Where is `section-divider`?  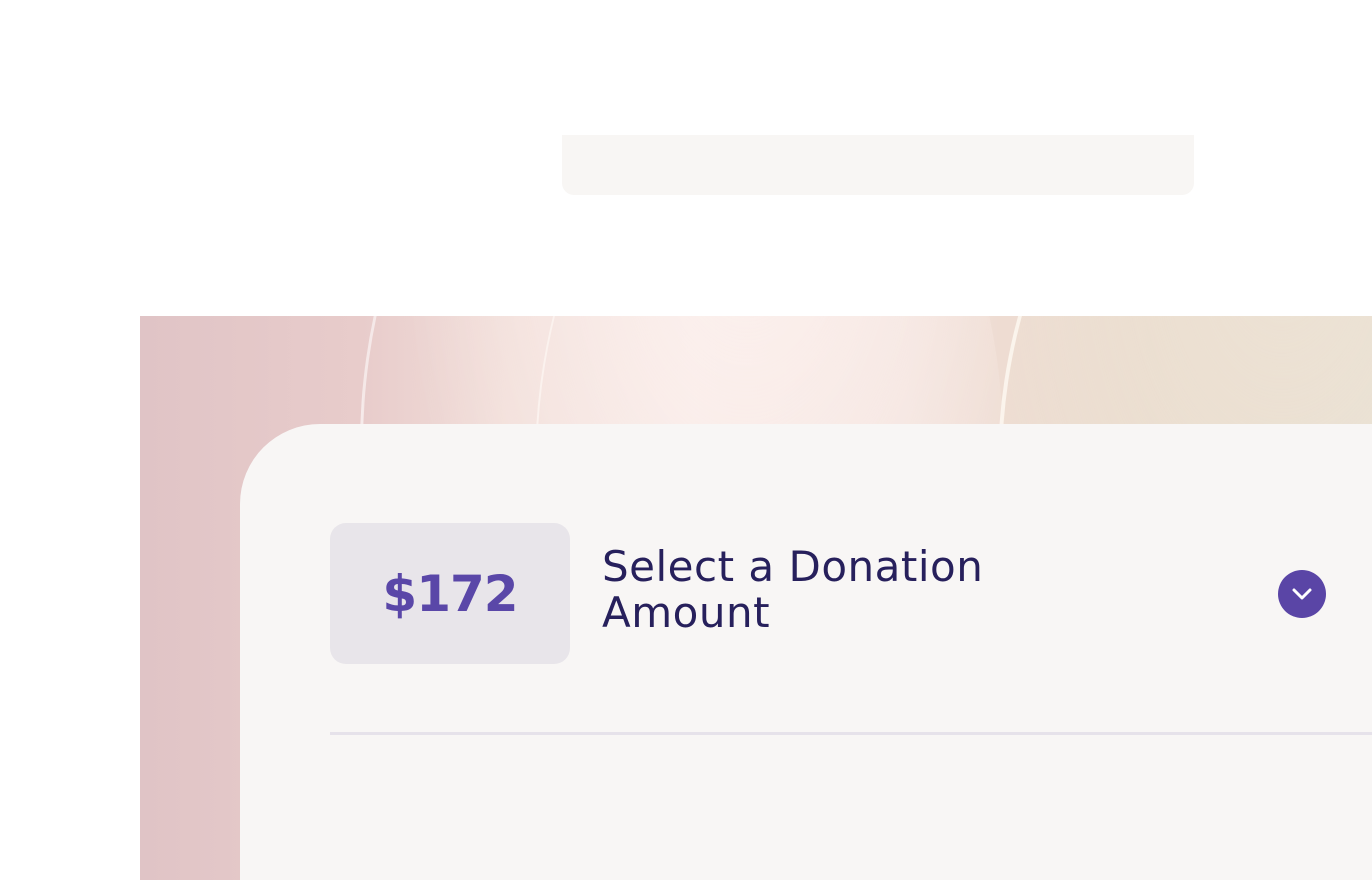
section-divider is located at coordinates (851, 733).